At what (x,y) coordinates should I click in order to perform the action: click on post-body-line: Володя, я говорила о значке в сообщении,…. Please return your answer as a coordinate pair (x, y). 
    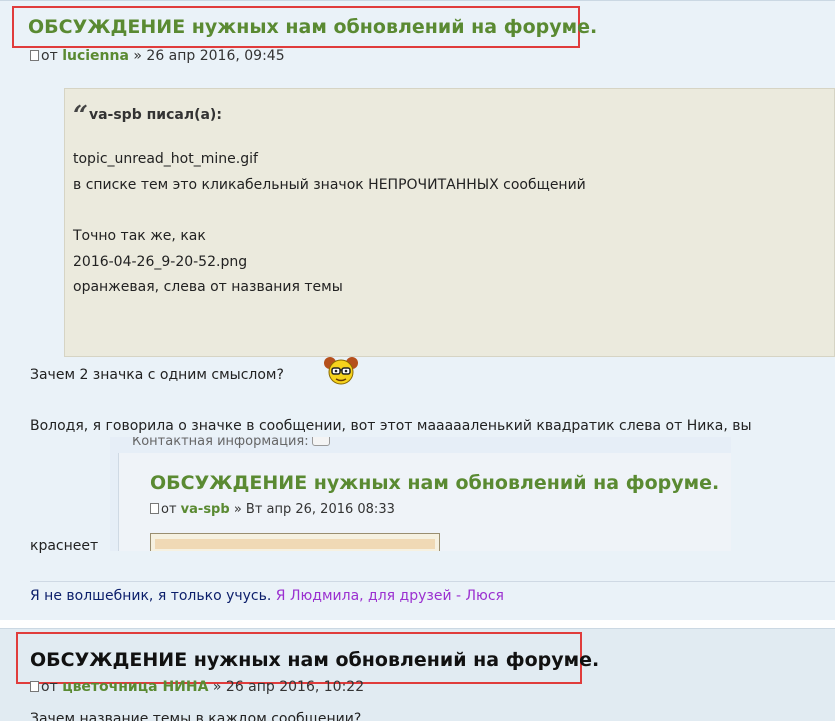
    Looking at the image, I should click on (391, 426).